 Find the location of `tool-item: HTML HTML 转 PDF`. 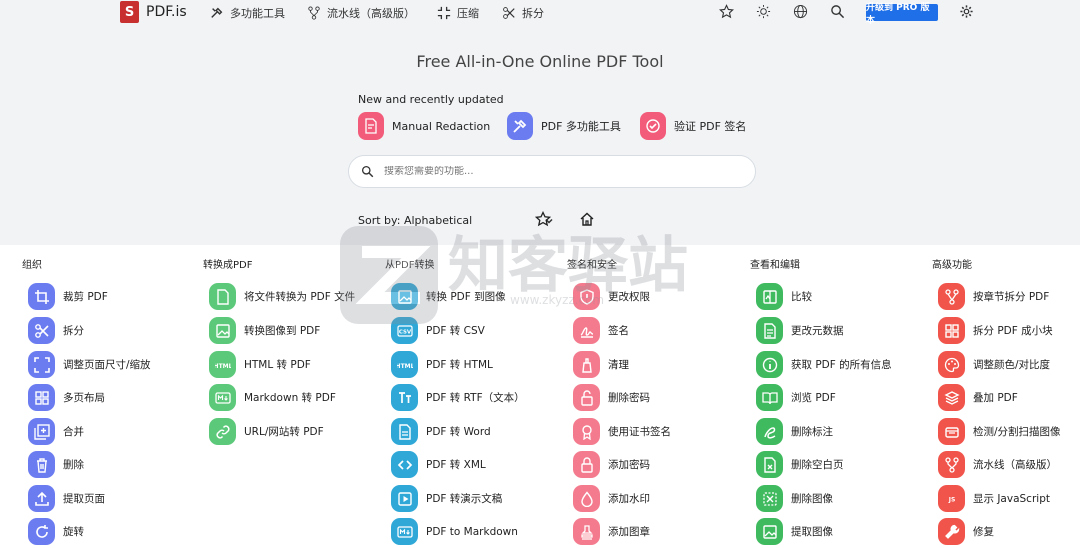

tool-item: HTML HTML 转 PDF is located at coordinates (289, 364).